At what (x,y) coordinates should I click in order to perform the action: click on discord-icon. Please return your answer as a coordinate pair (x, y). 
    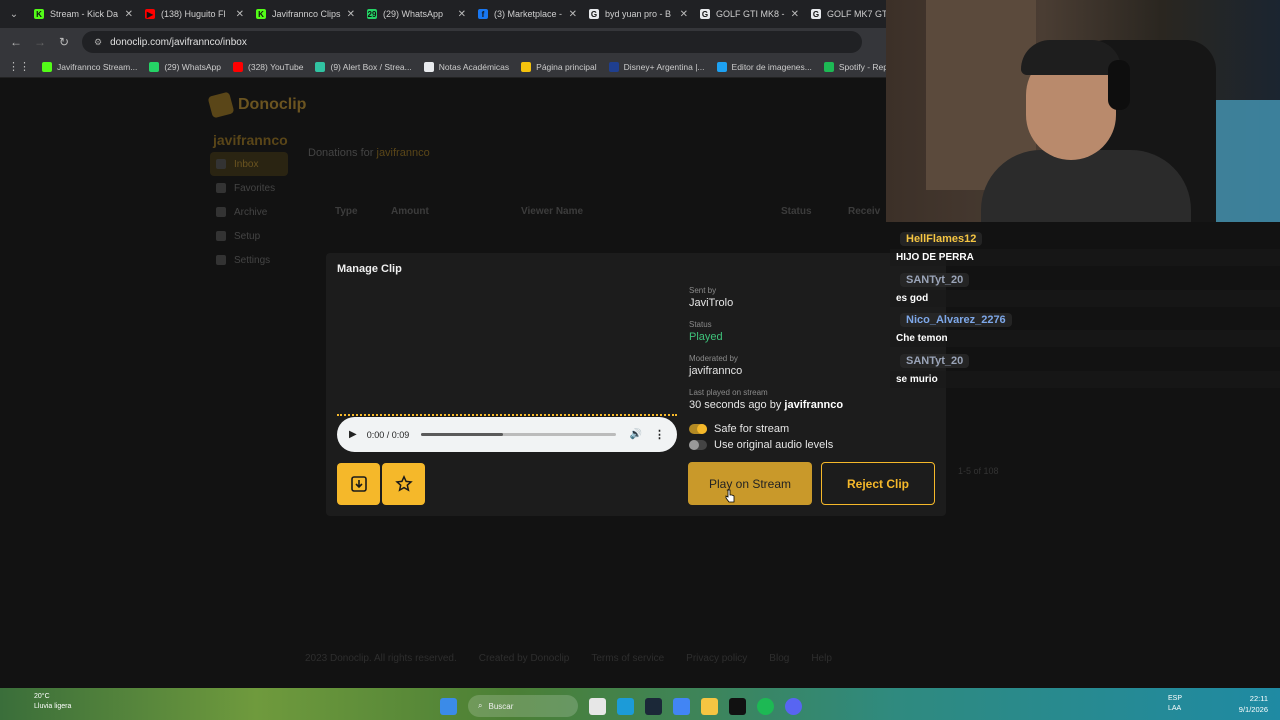
    Looking at the image, I should click on (793, 706).